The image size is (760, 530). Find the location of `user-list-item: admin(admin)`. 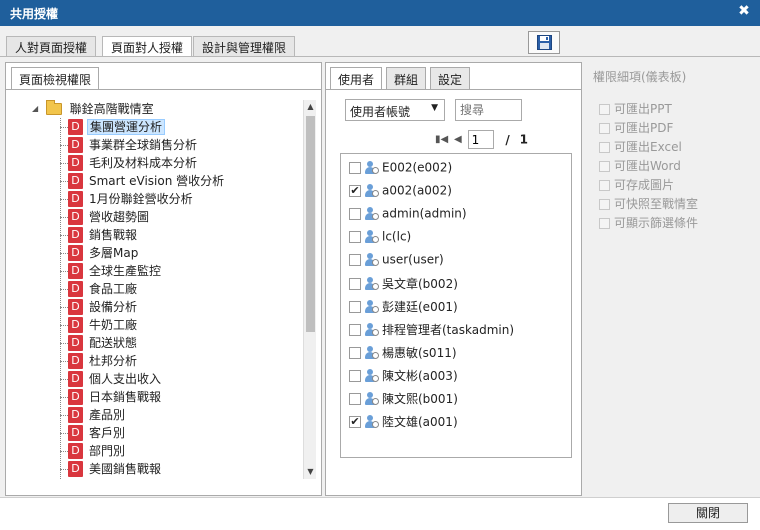

user-list-item: admin(admin) is located at coordinates (408, 216).